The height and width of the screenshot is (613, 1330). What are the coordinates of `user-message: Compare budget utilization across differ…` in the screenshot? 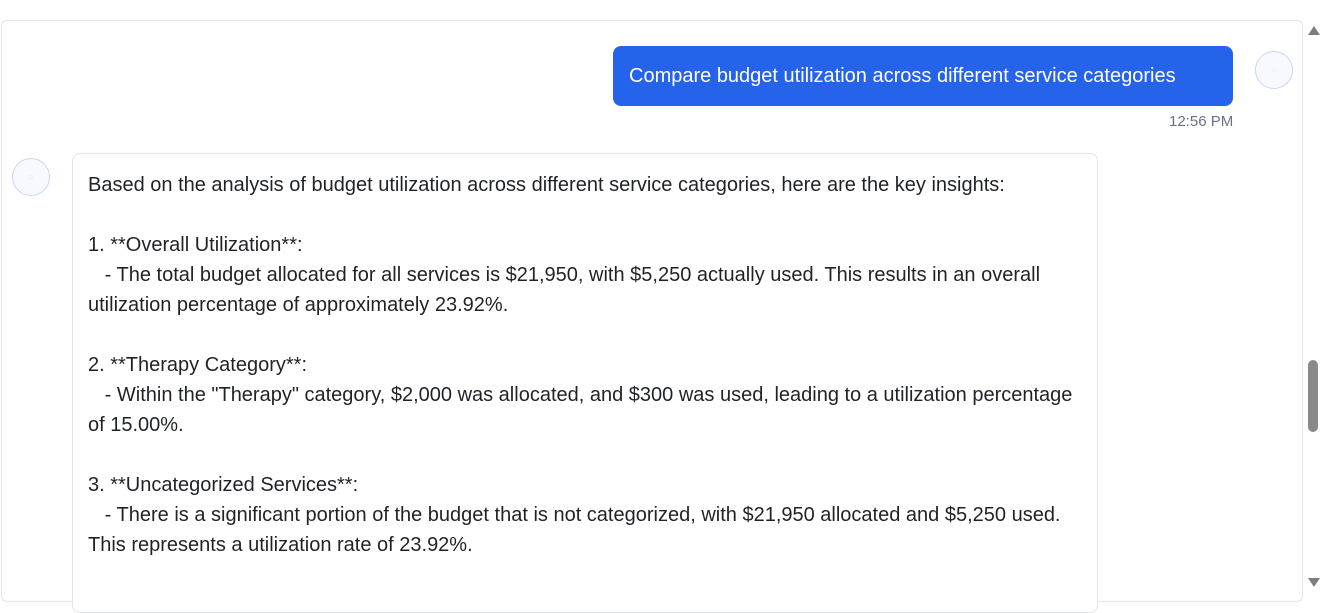 It's located at (923, 76).